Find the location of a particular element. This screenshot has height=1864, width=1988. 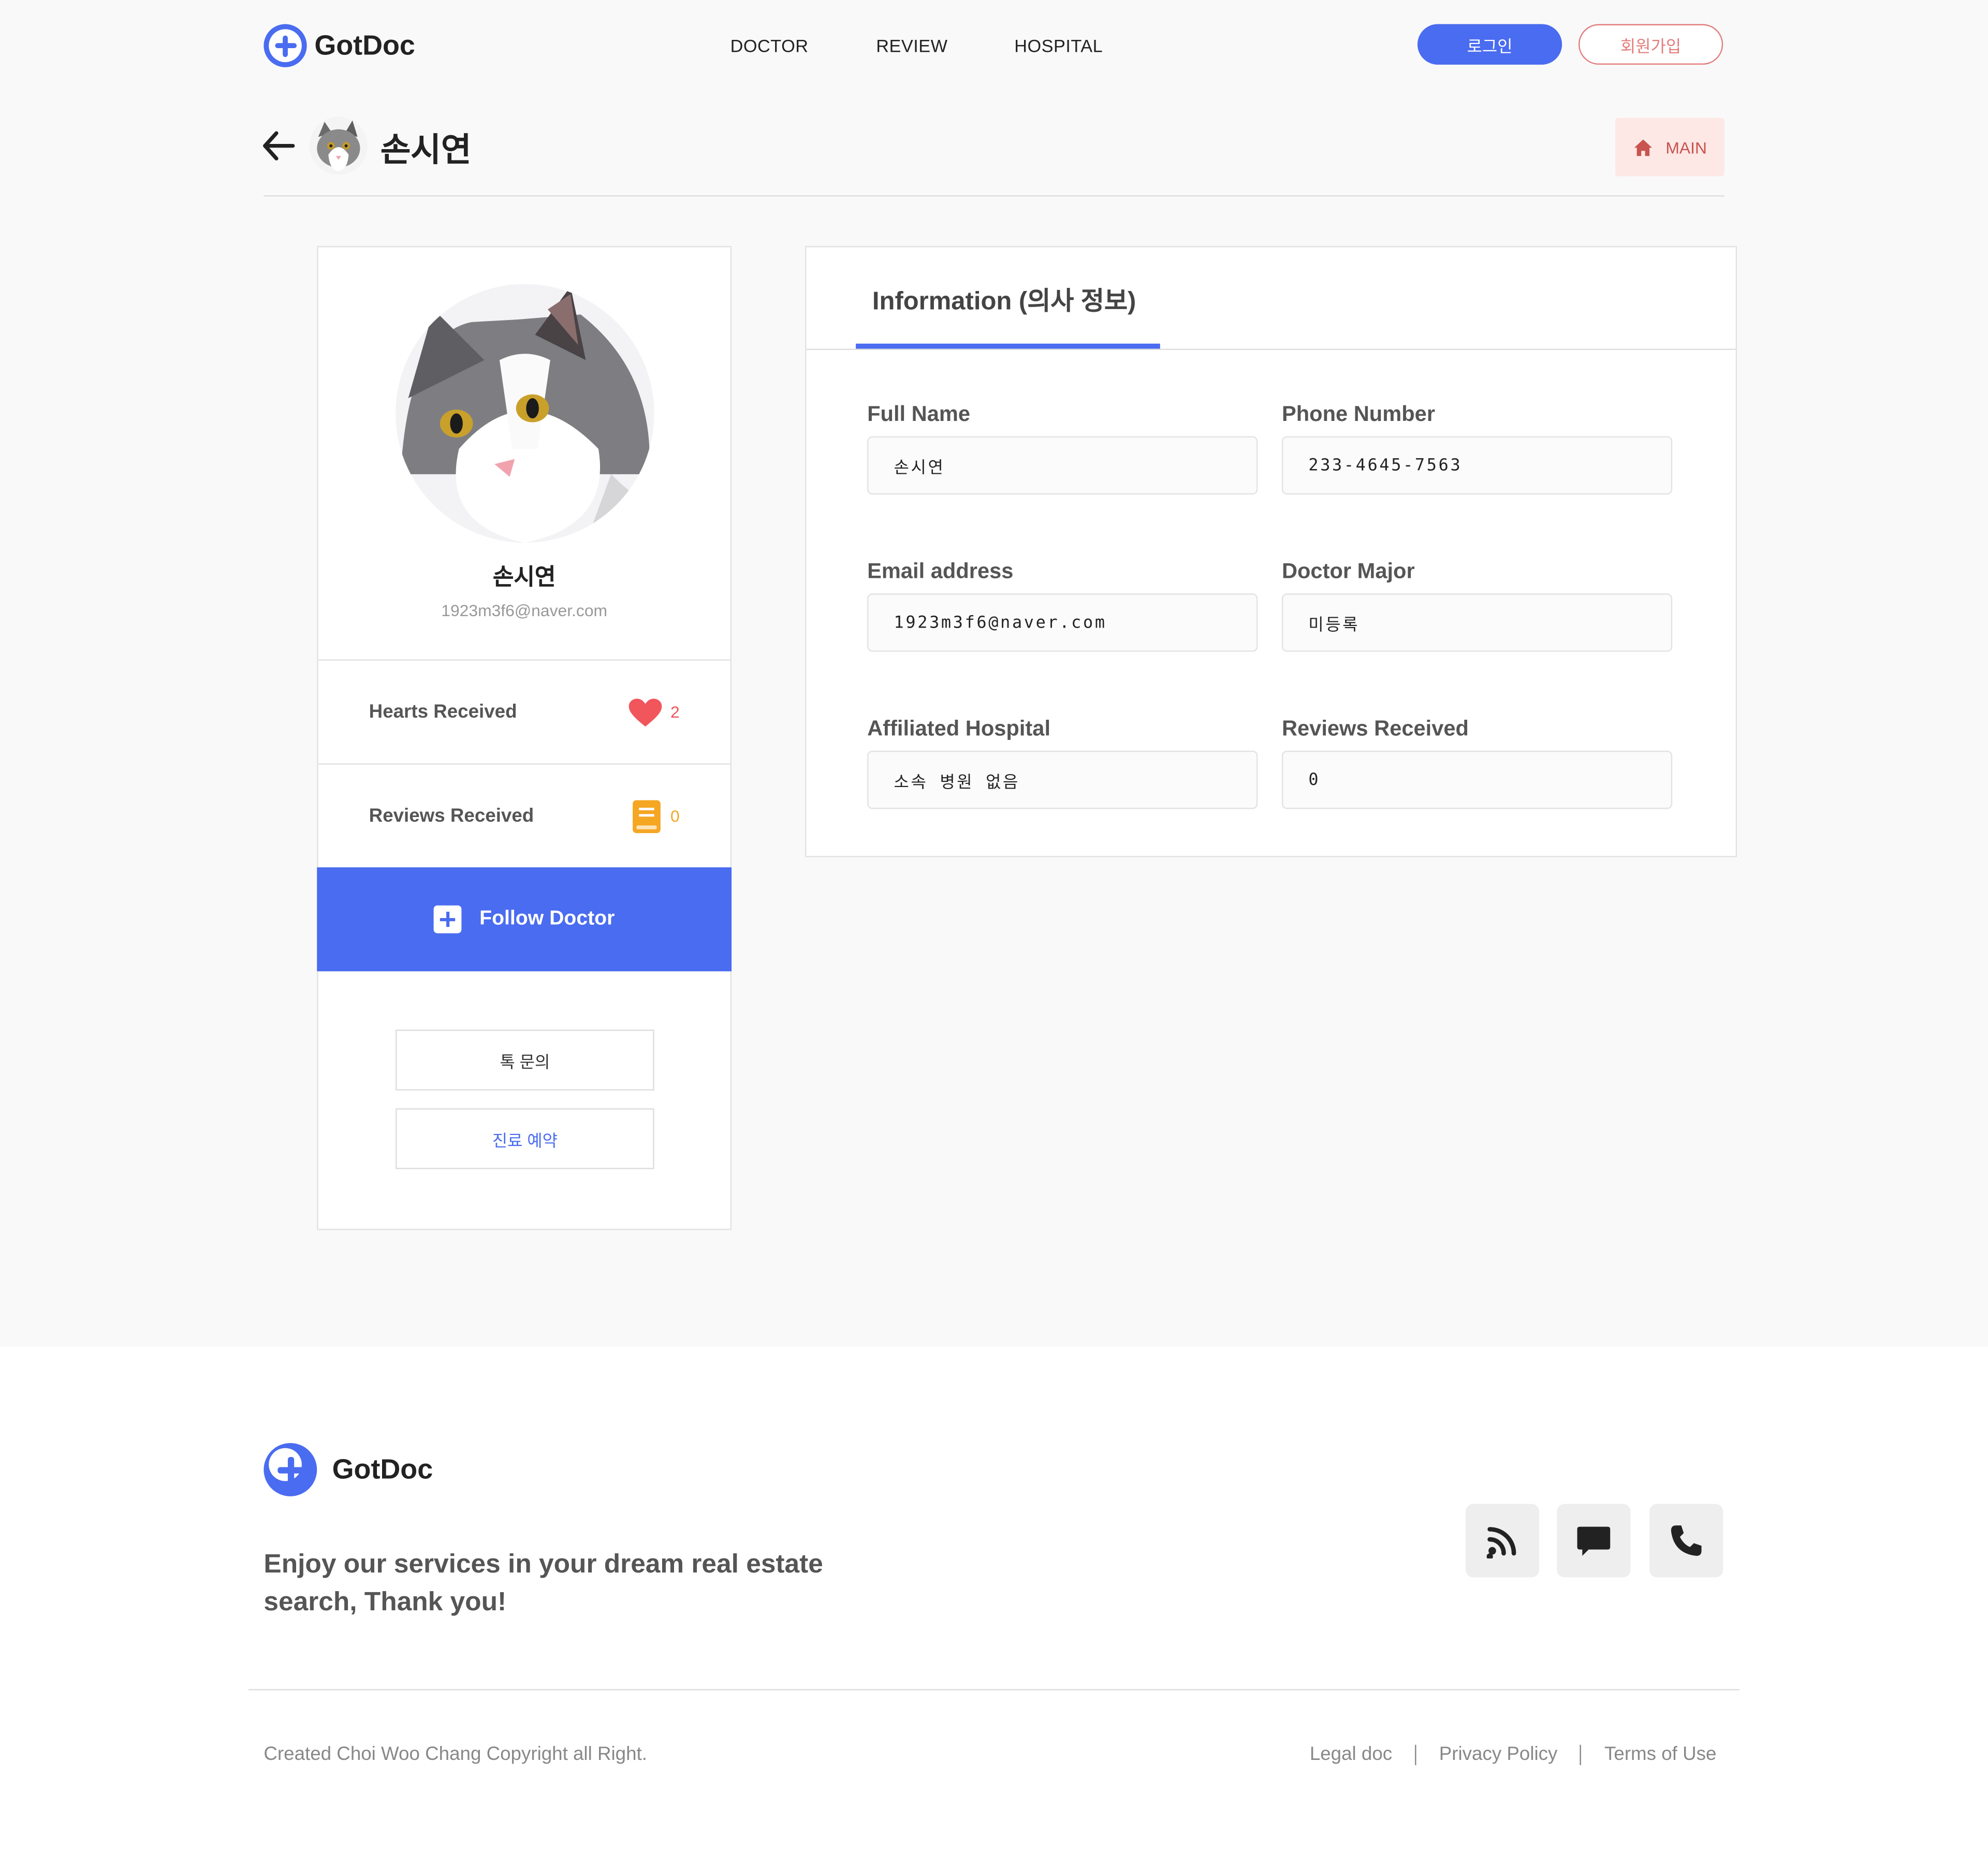

chat-button is located at coordinates (1594, 1541).